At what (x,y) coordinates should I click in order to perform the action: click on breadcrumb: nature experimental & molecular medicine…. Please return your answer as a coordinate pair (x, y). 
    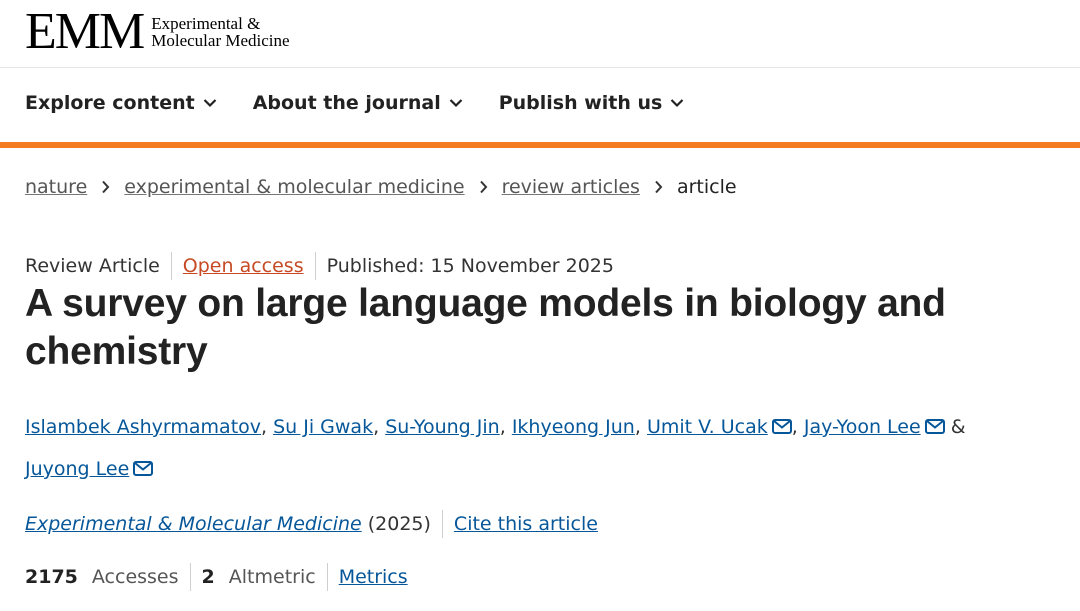
    Looking at the image, I should click on (381, 187).